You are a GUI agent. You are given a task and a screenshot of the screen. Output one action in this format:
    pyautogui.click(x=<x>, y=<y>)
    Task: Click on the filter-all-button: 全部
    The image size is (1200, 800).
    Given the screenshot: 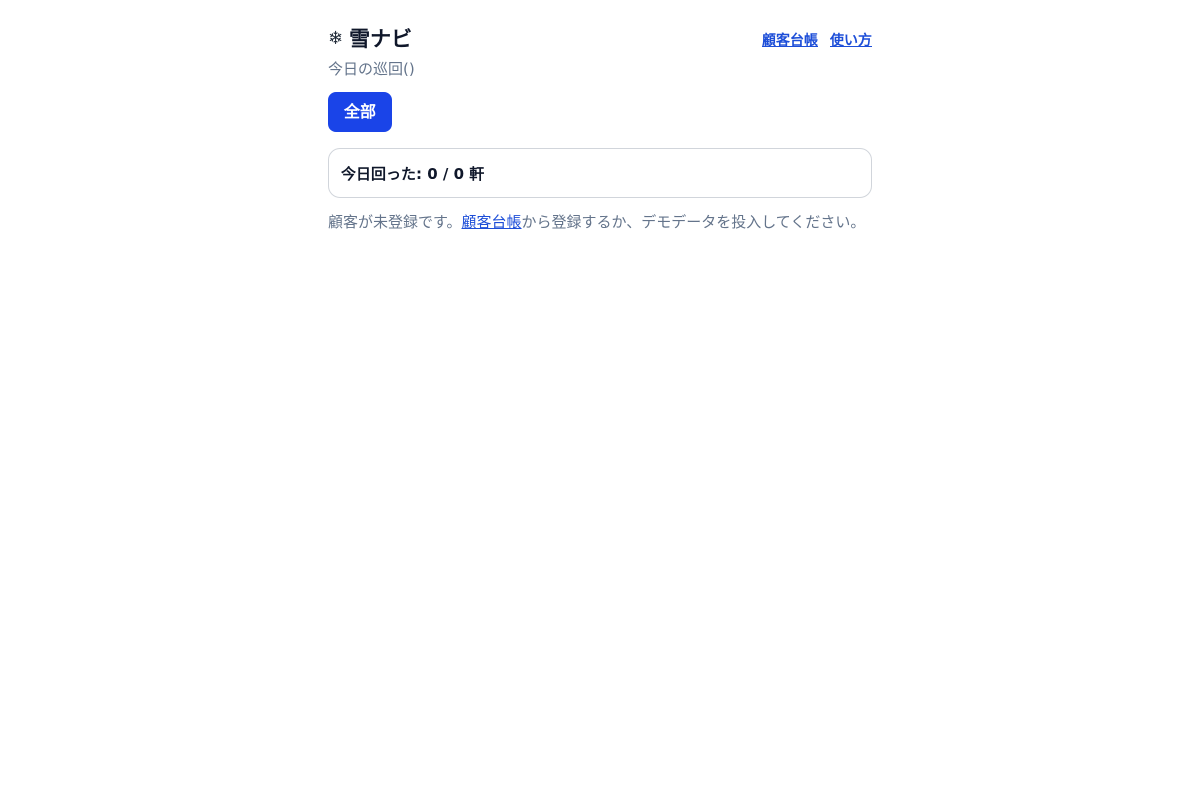 What is the action you would take?
    pyautogui.click(x=360, y=112)
    